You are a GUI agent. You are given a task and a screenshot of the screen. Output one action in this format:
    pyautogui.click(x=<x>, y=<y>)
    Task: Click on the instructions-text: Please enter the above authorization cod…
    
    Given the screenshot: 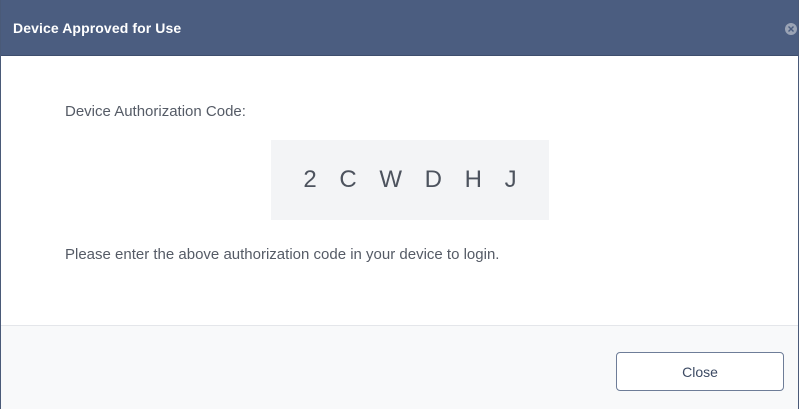 What is the action you would take?
    pyautogui.click(x=282, y=254)
    